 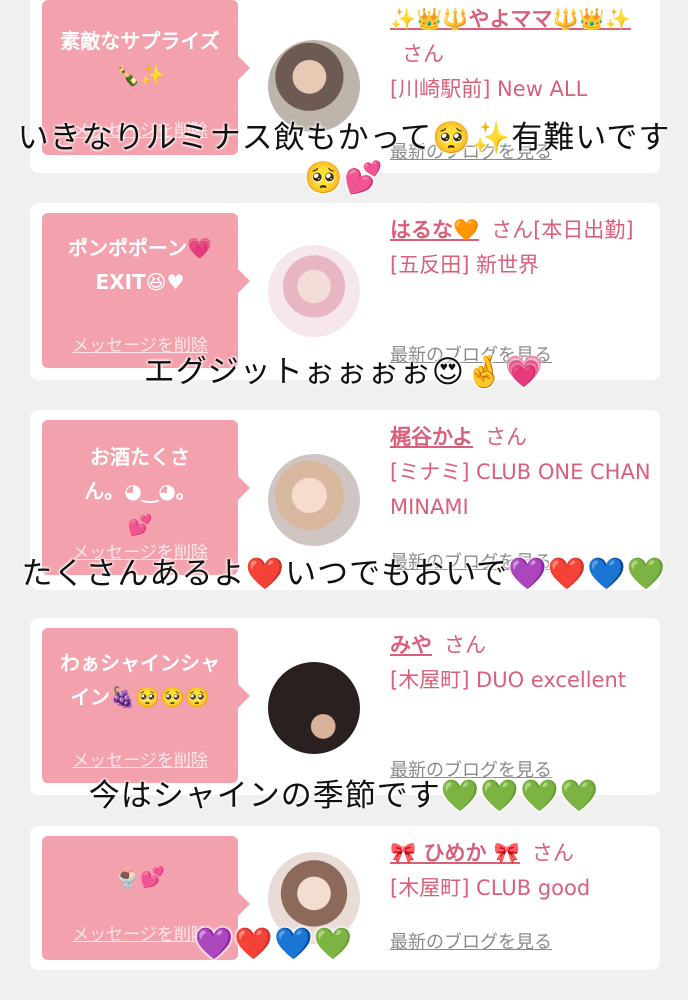 I want to click on cast-name: ✨👑🔱やよママ🔱👑✨, so click(x=510, y=19).